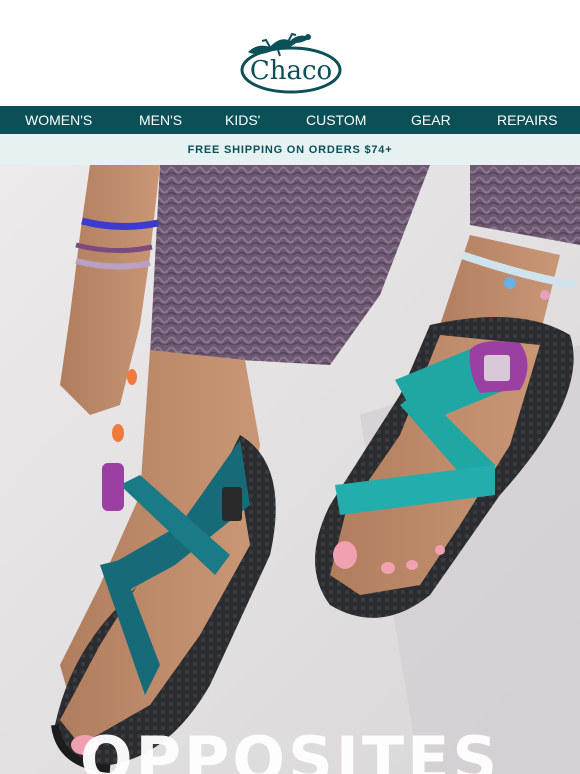 This screenshot has height=774, width=580. What do you see at coordinates (336, 120) in the screenshot?
I see `nav-item-custom: CUSTOM` at bounding box center [336, 120].